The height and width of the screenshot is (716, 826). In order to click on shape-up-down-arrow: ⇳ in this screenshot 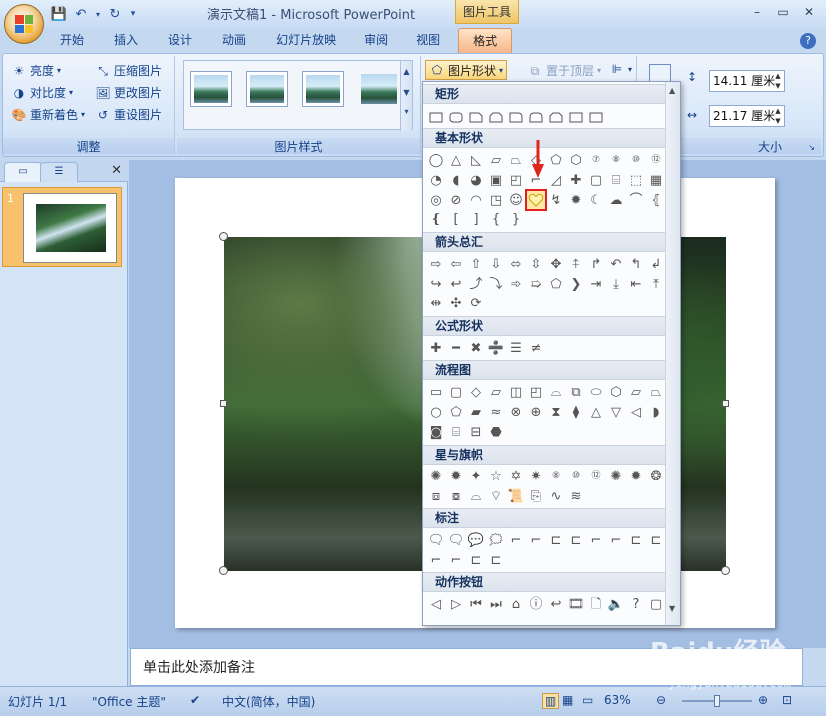, I will do `click(536, 264)`.